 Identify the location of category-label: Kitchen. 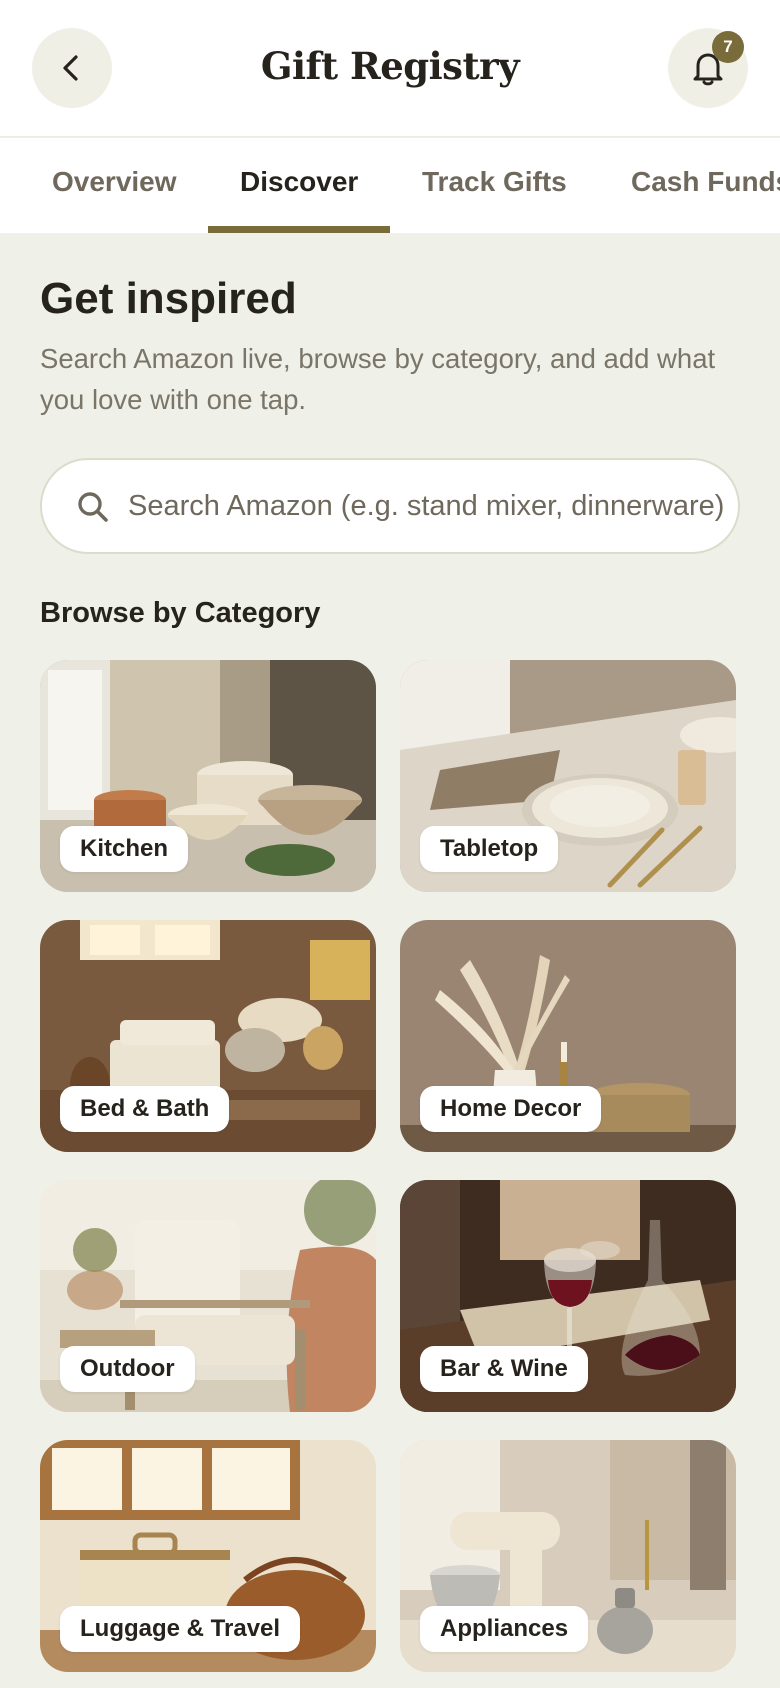
(124, 849).